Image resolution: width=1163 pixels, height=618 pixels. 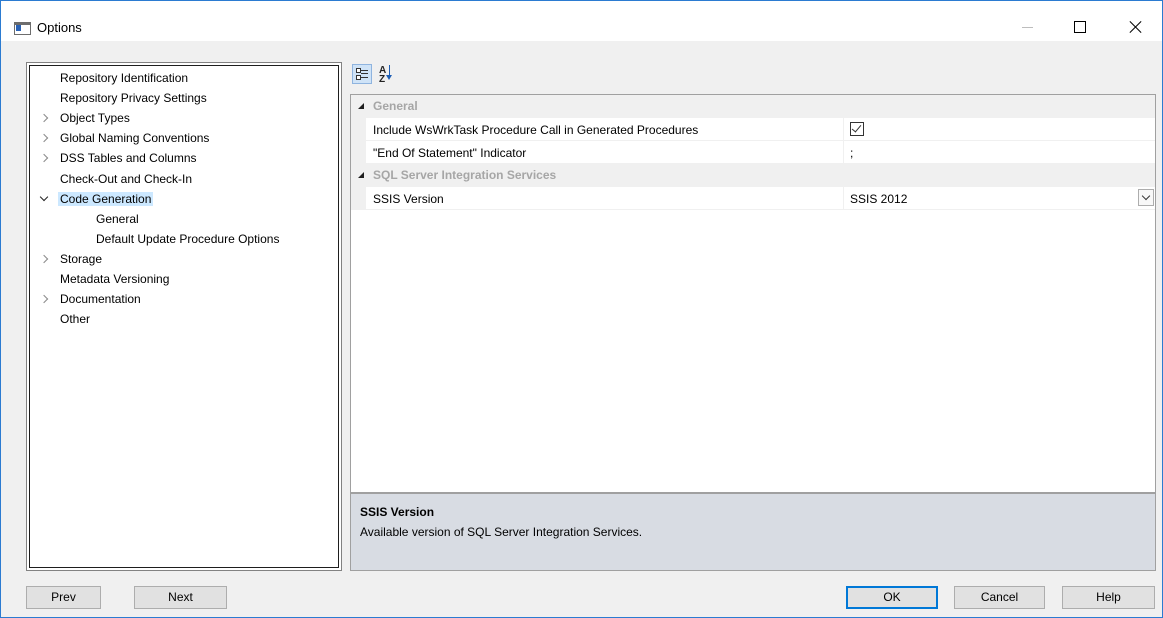 I want to click on property-row-end-of-statement: "End Of Statement" Indicator ;, so click(x=753, y=152).